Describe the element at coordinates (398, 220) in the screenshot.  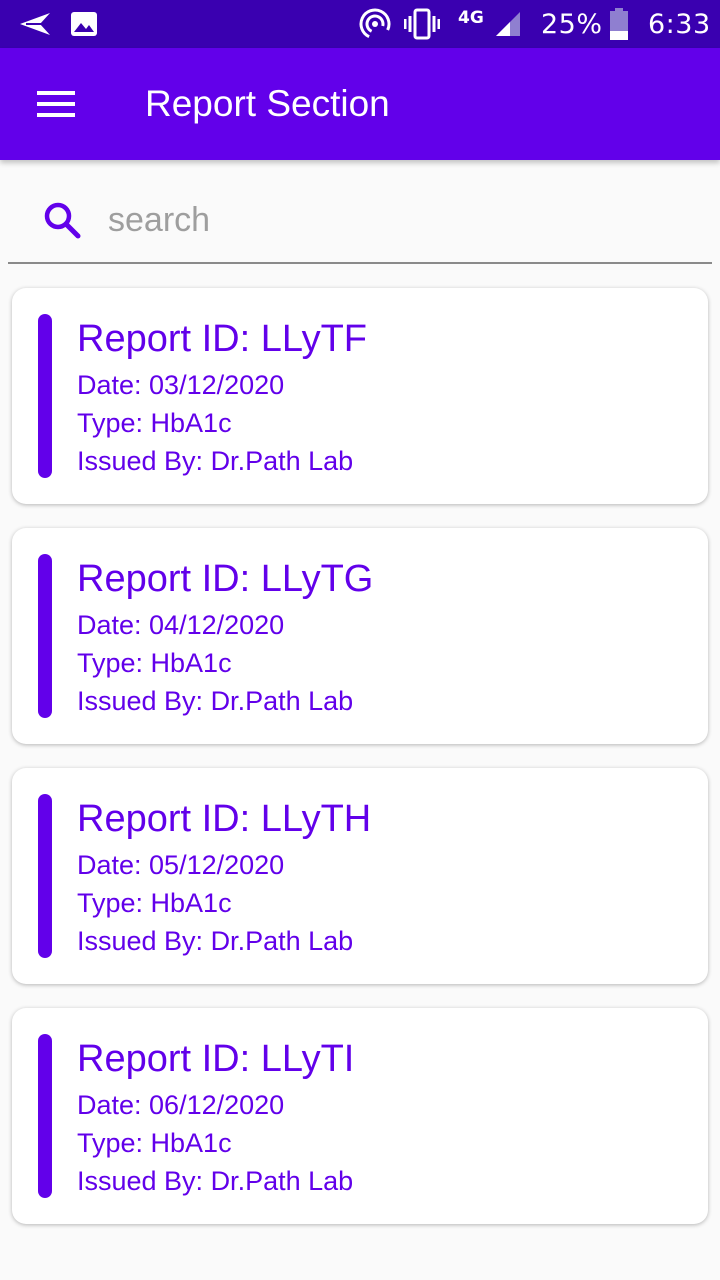
I see `search-input` at that location.